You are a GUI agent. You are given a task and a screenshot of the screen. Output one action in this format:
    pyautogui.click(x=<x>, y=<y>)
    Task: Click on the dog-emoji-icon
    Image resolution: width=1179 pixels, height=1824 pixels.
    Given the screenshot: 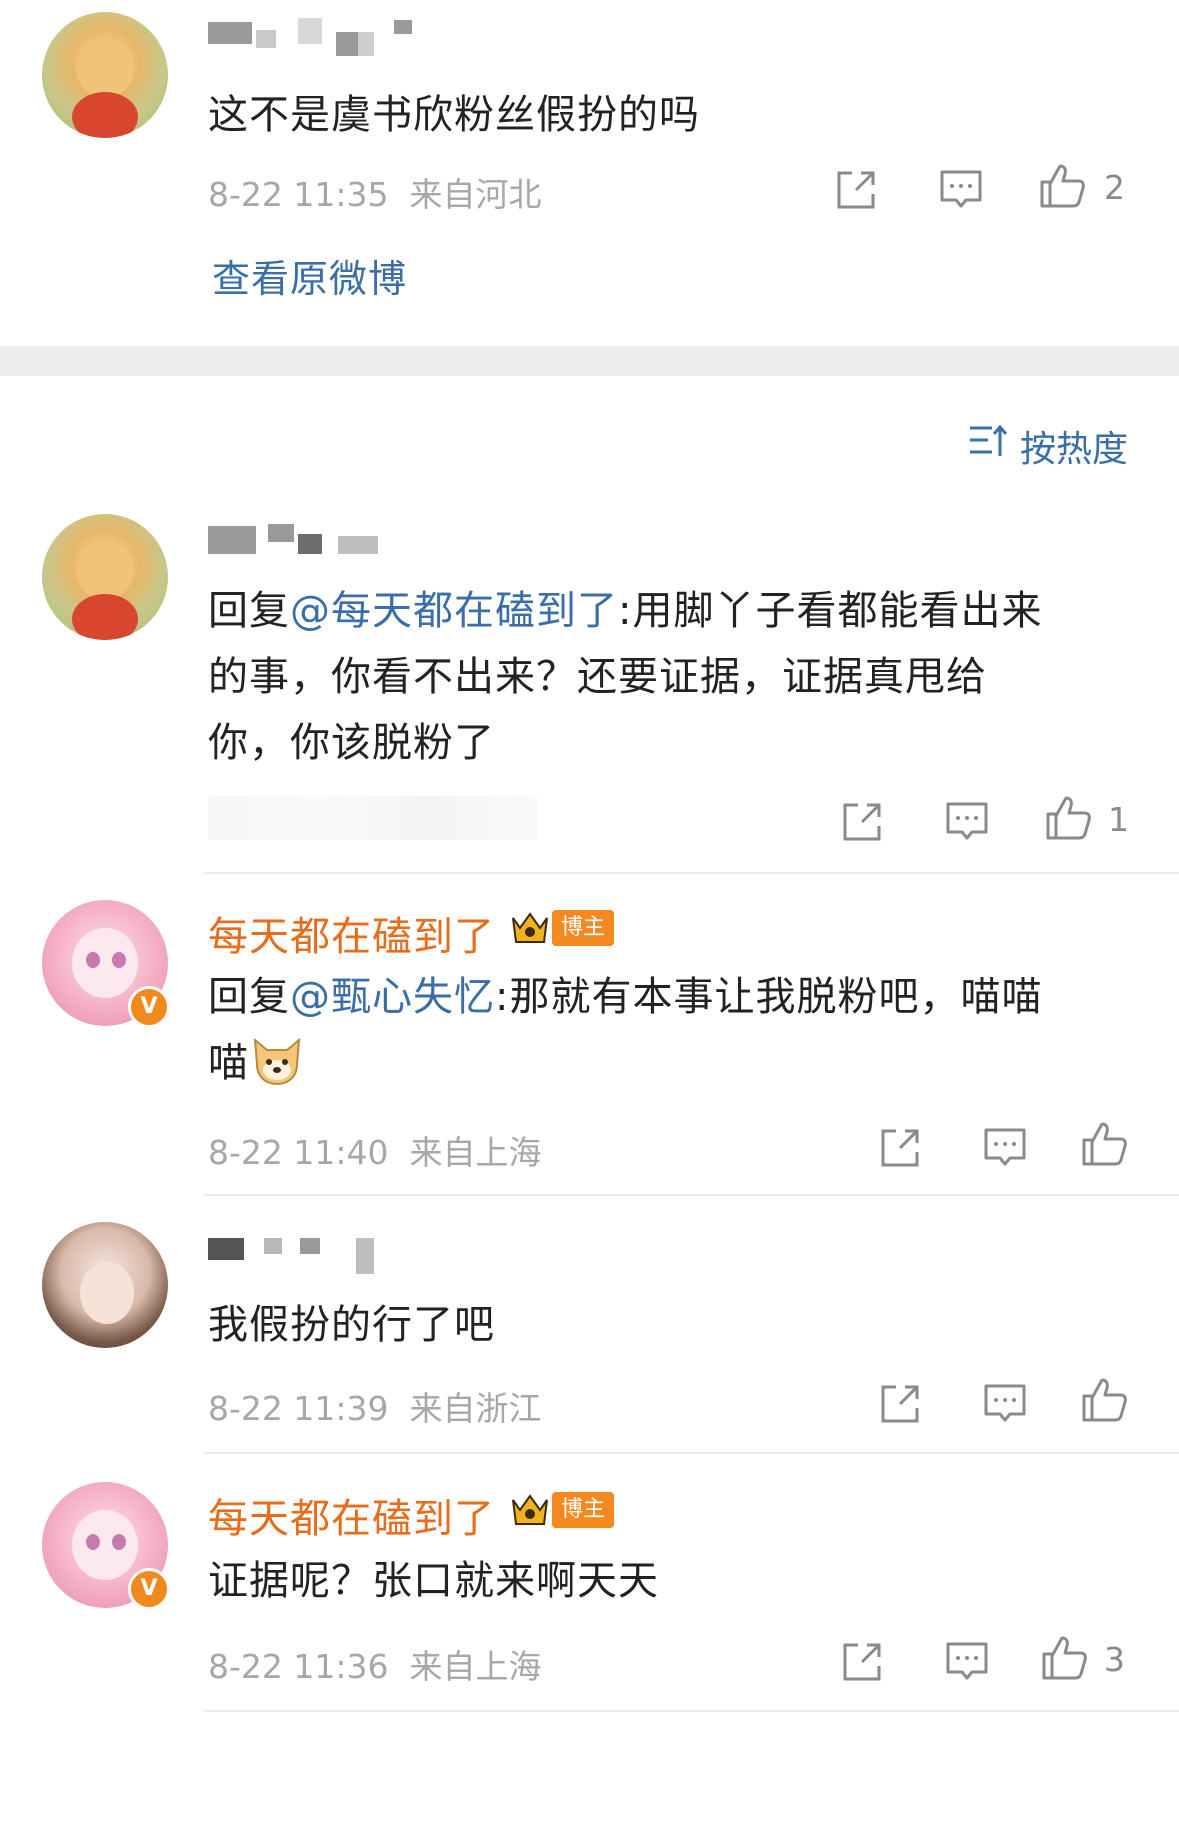 What is the action you would take?
    pyautogui.click(x=277, y=1061)
    